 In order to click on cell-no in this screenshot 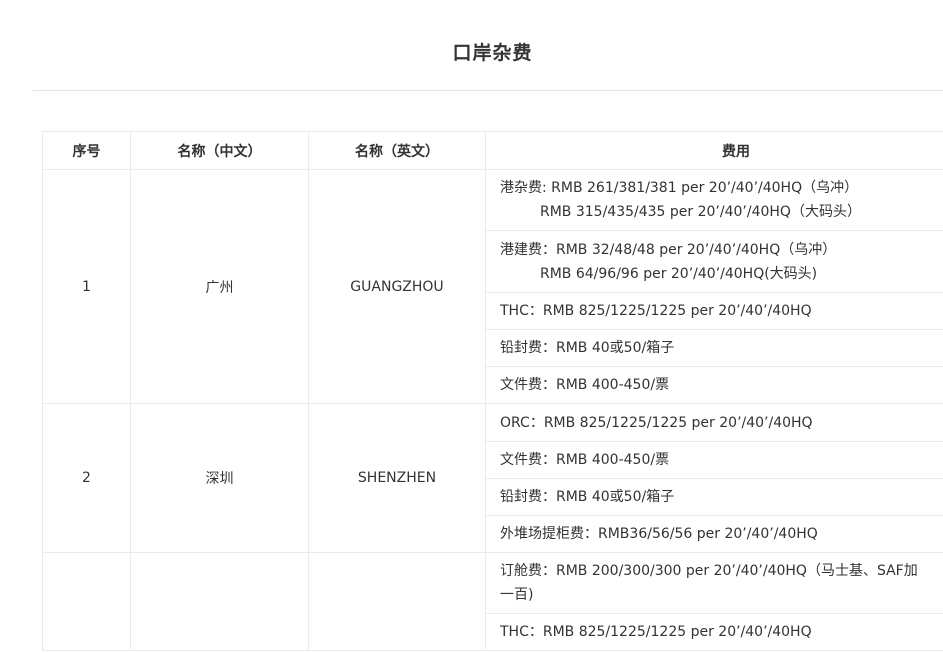, I will do `click(86, 601)`.